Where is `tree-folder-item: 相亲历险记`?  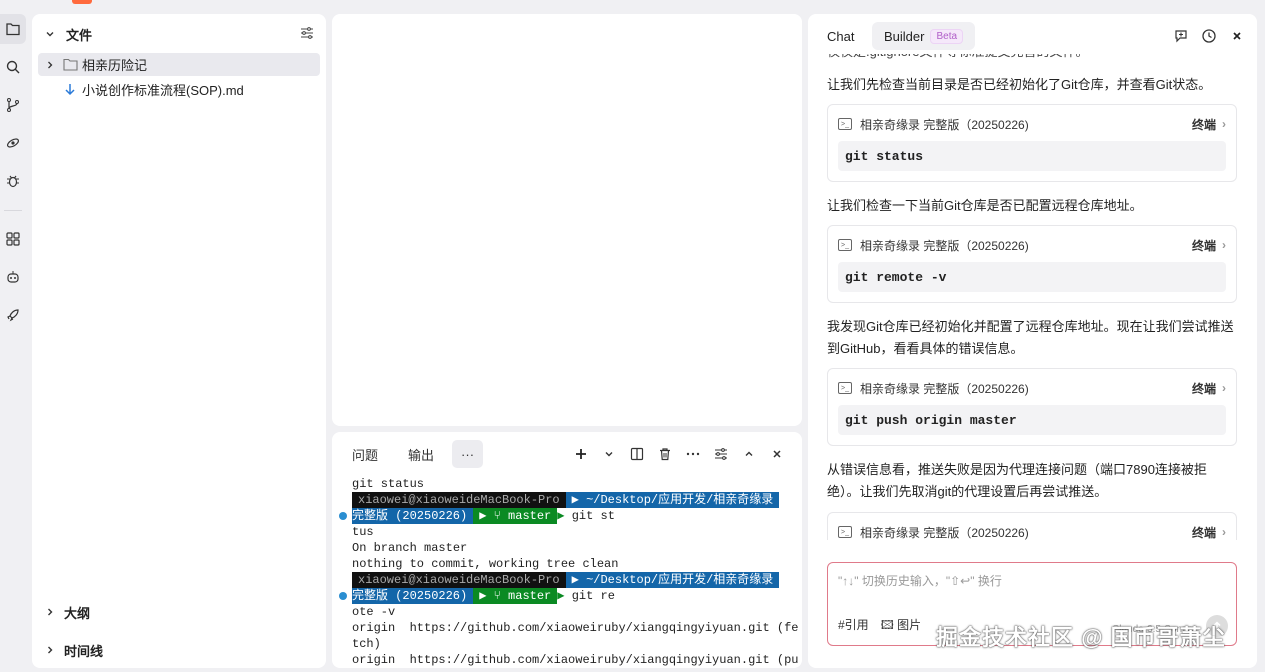
tree-folder-item: 相亲历险记 is located at coordinates (179, 64).